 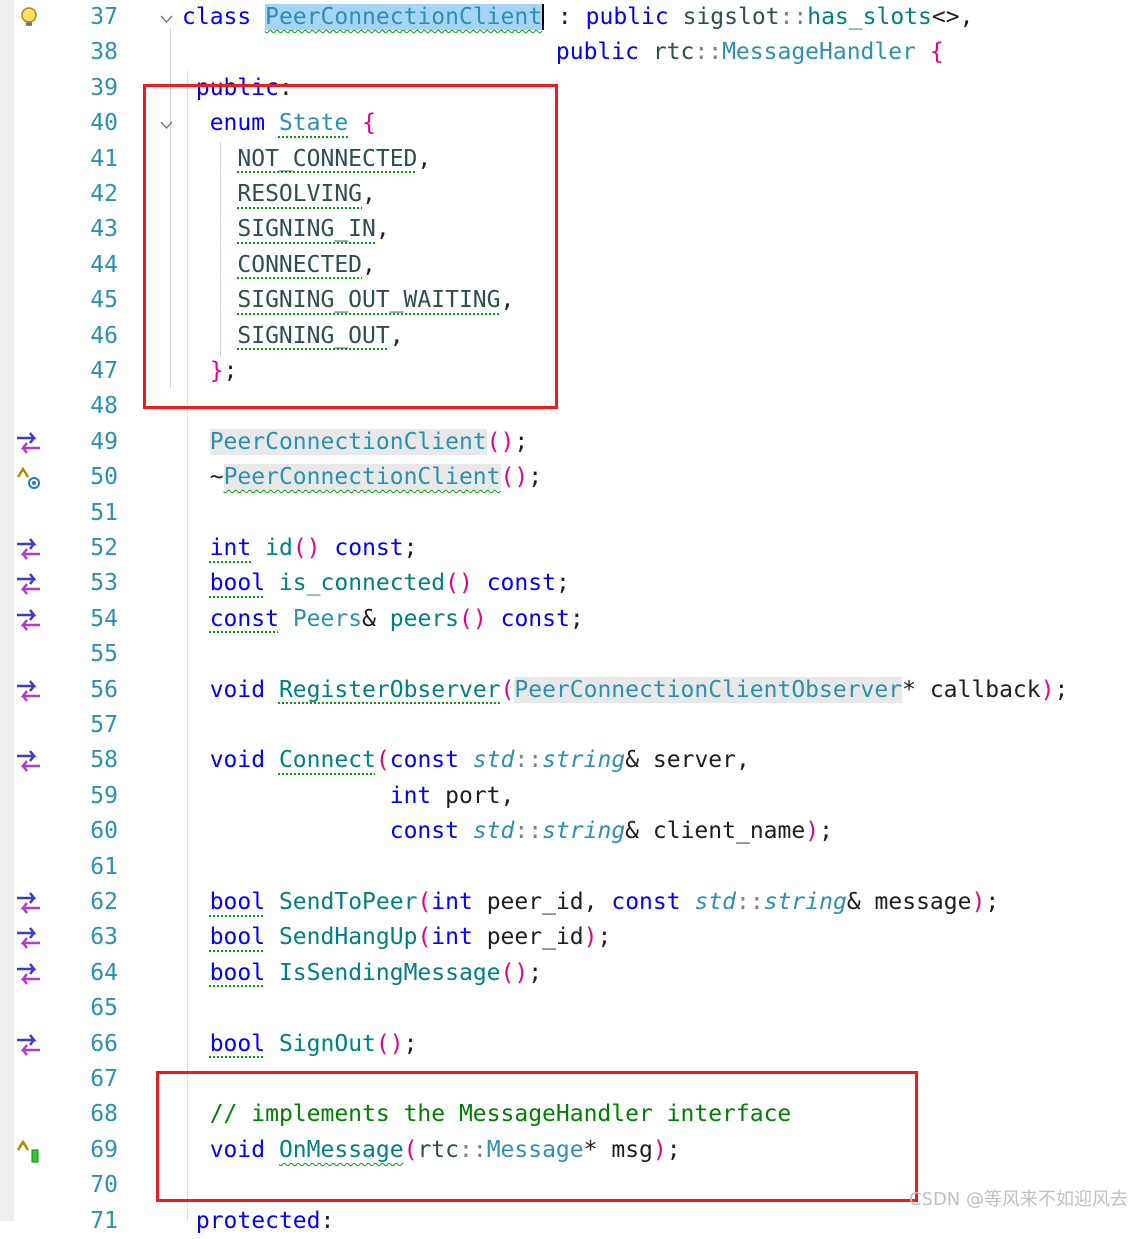 I want to click on code-text: PeerConnectionClient();, so click(x=355, y=442).